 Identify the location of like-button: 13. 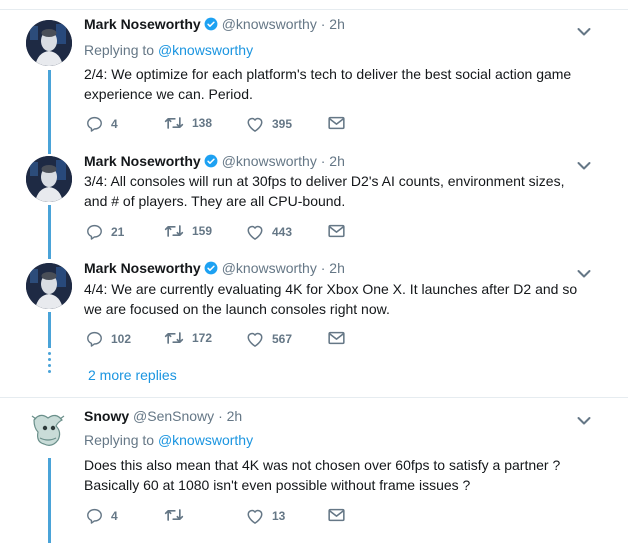
(265, 516).